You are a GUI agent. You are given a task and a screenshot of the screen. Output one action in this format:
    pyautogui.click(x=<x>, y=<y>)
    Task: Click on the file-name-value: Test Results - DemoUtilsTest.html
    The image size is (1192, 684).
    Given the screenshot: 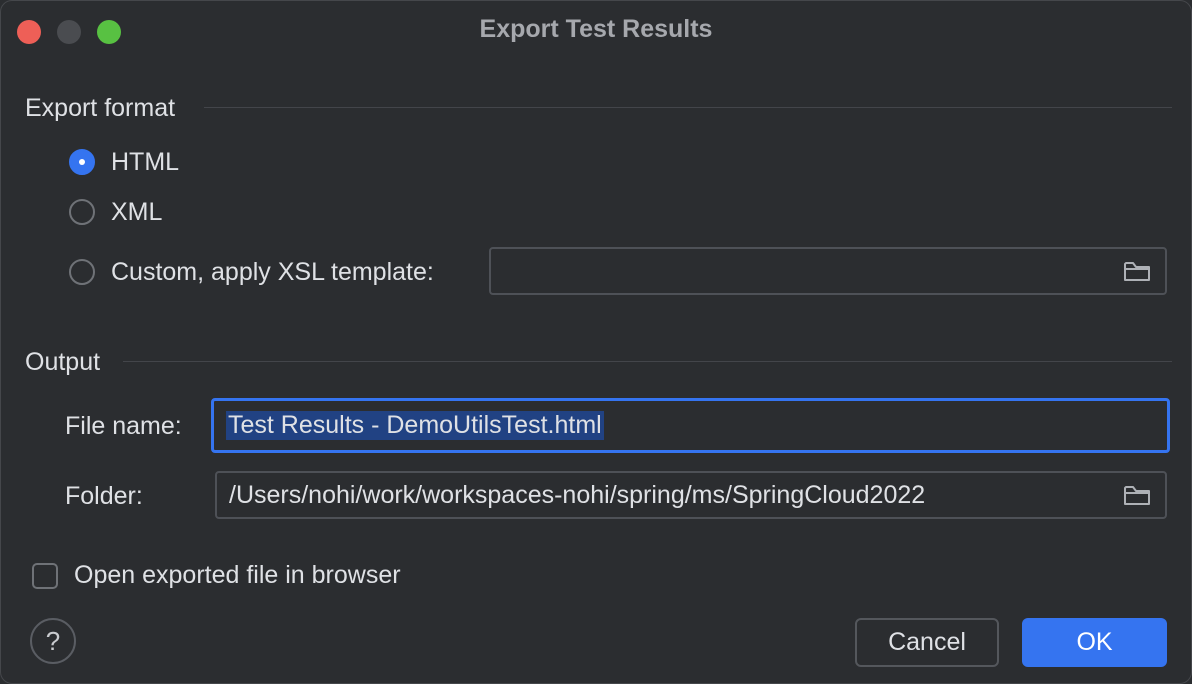 What is the action you would take?
    pyautogui.click(x=415, y=425)
    